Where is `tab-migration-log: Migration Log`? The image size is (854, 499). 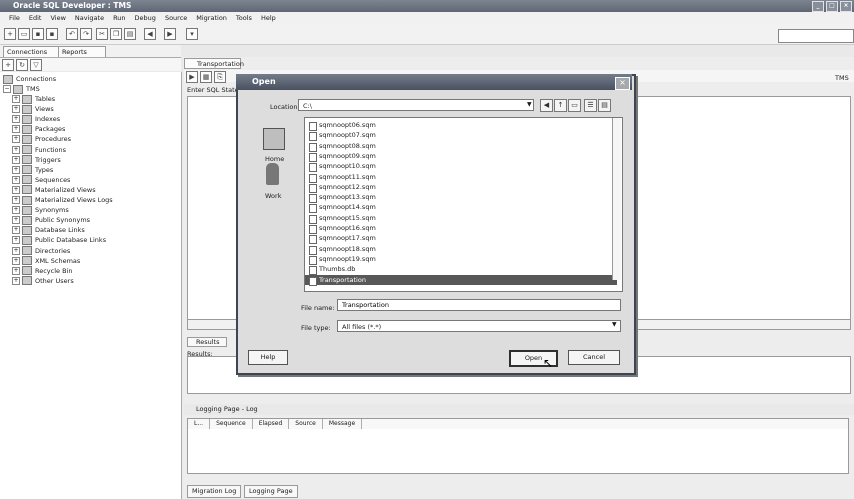
tab-migration-log: Migration Log is located at coordinates (214, 491).